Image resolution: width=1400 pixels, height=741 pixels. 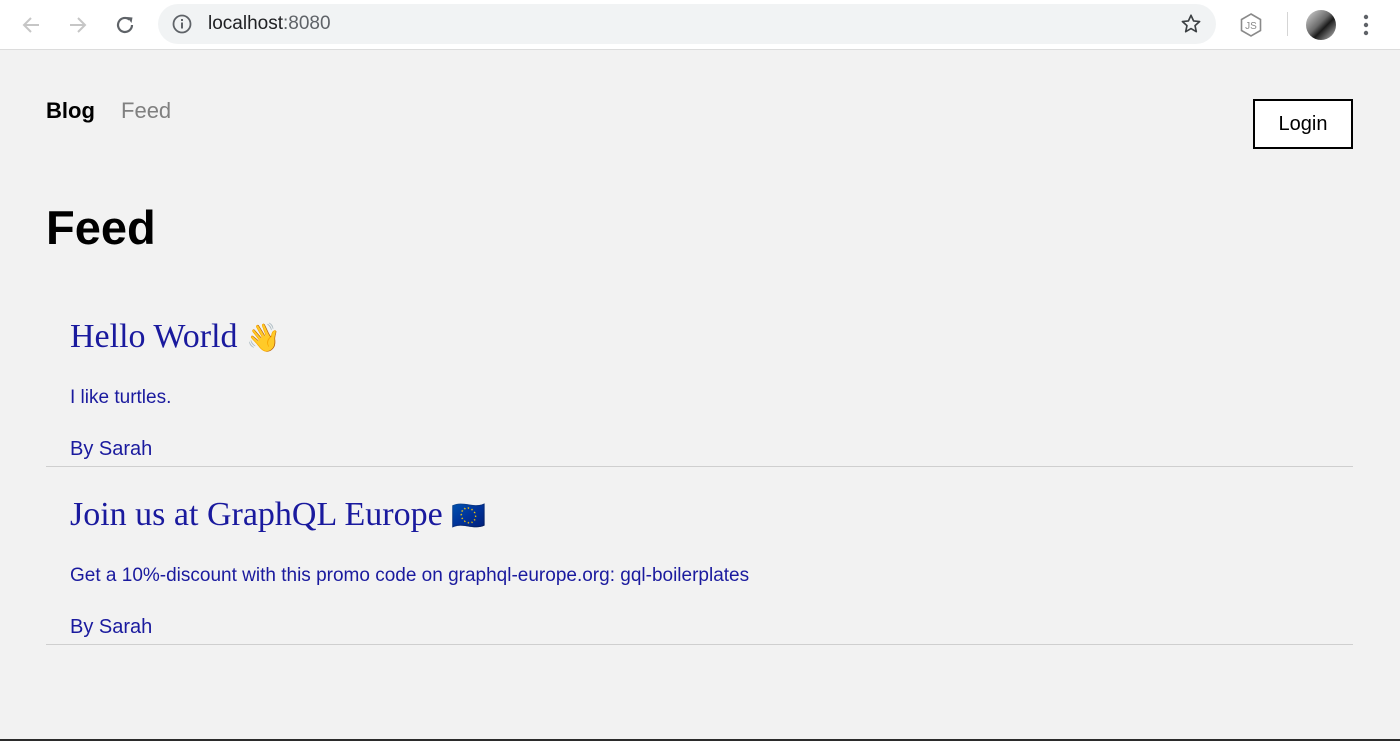 What do you see at coordinates (1303, 124) in the screenshot?
I see `login-button: Login` at bounding box center [1303, 124].